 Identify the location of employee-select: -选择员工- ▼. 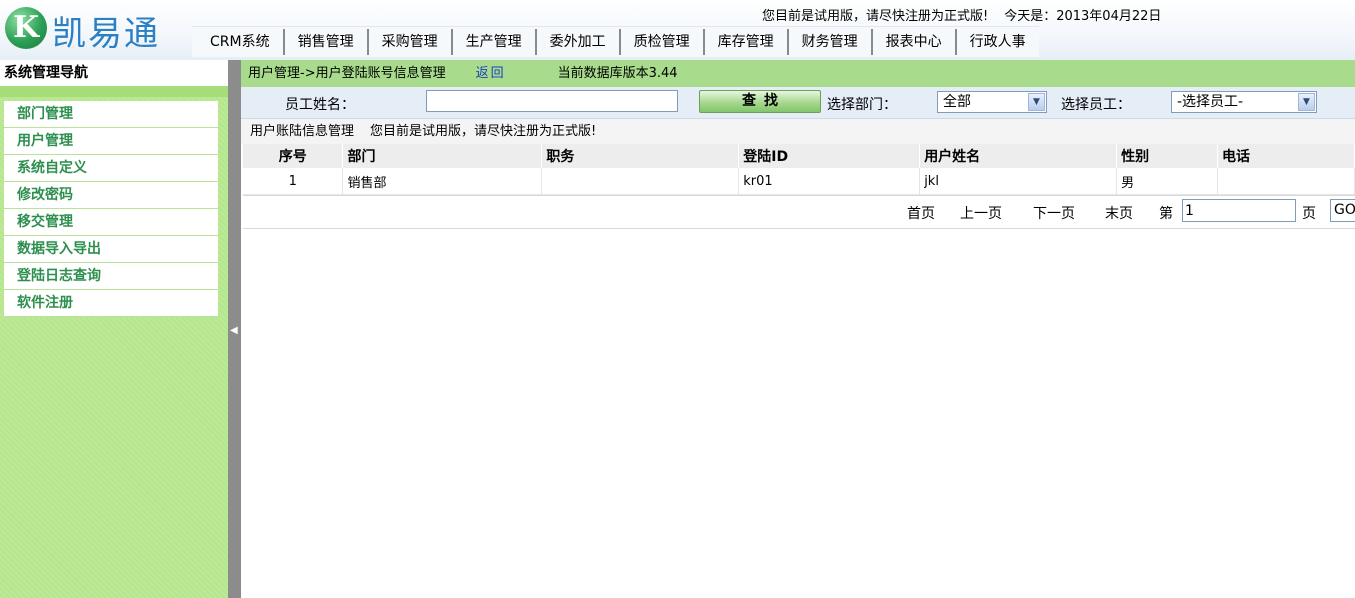
(1244, 102).